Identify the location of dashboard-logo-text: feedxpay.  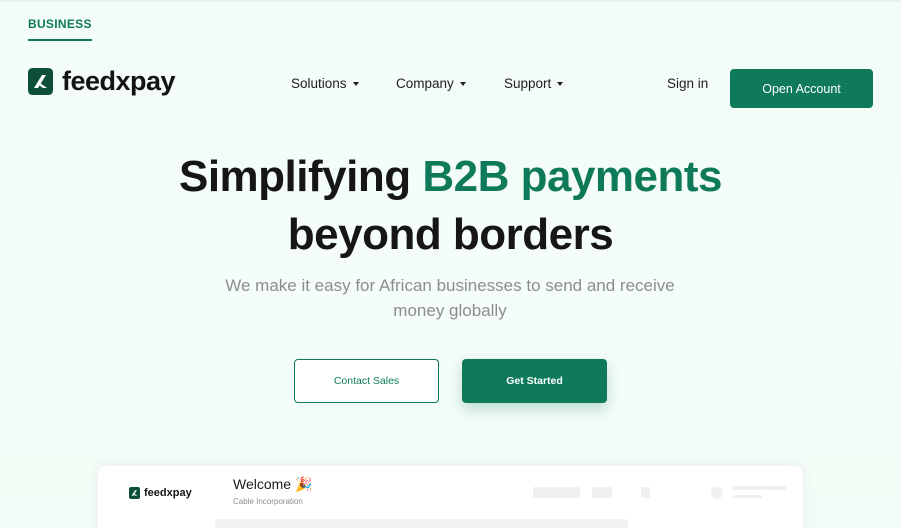
(168, 493).